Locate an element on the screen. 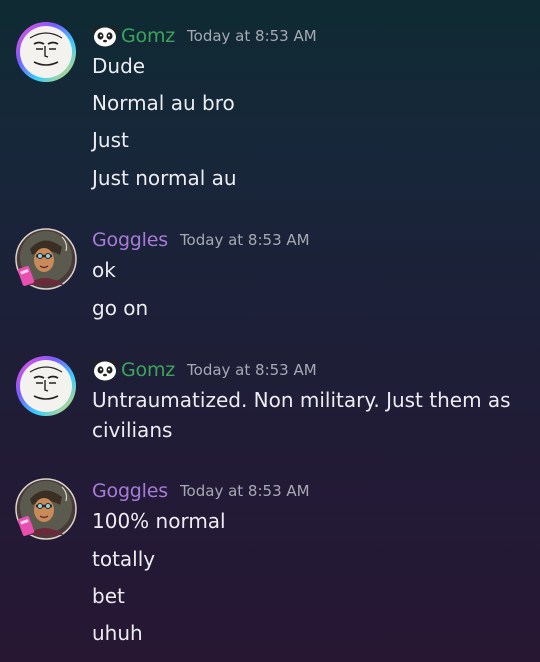 The height and width of the screenshot is (662, 540). message-text: Dude is located at coordinates (119, 66).